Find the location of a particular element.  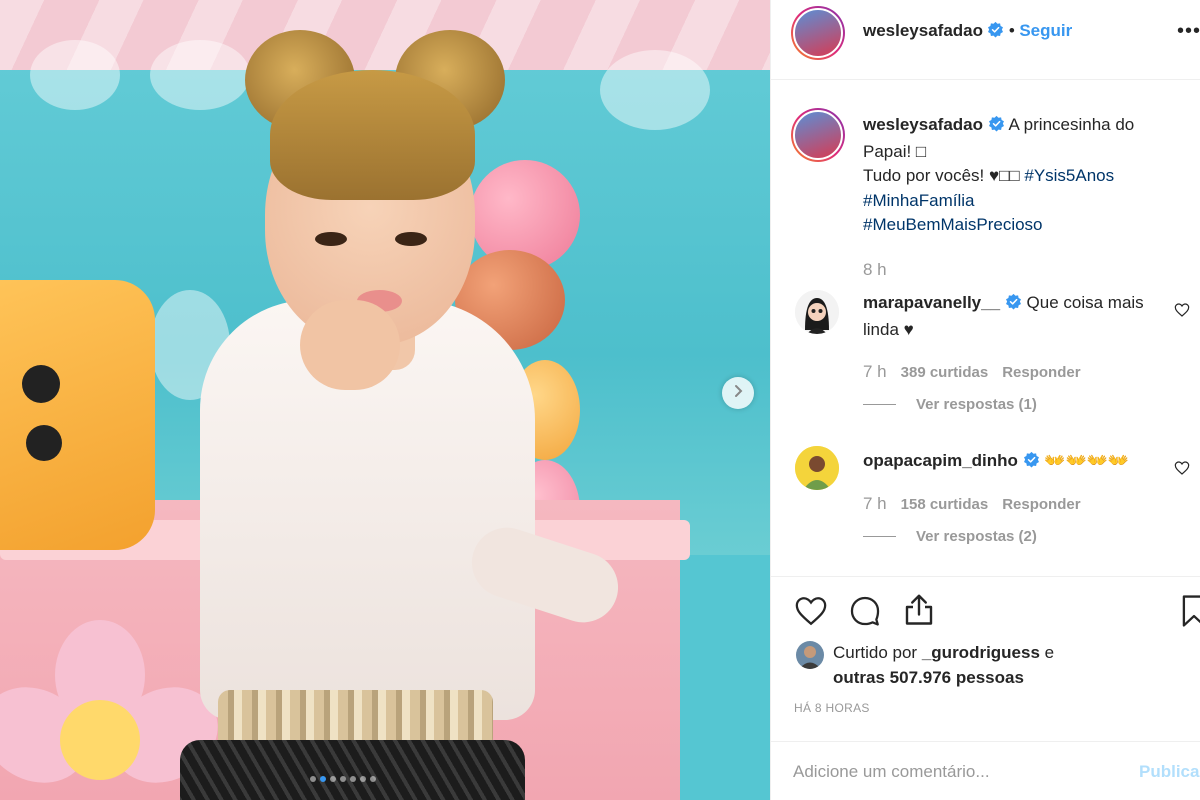

publish-button: Publicar is located at coordinates (1169, 772).